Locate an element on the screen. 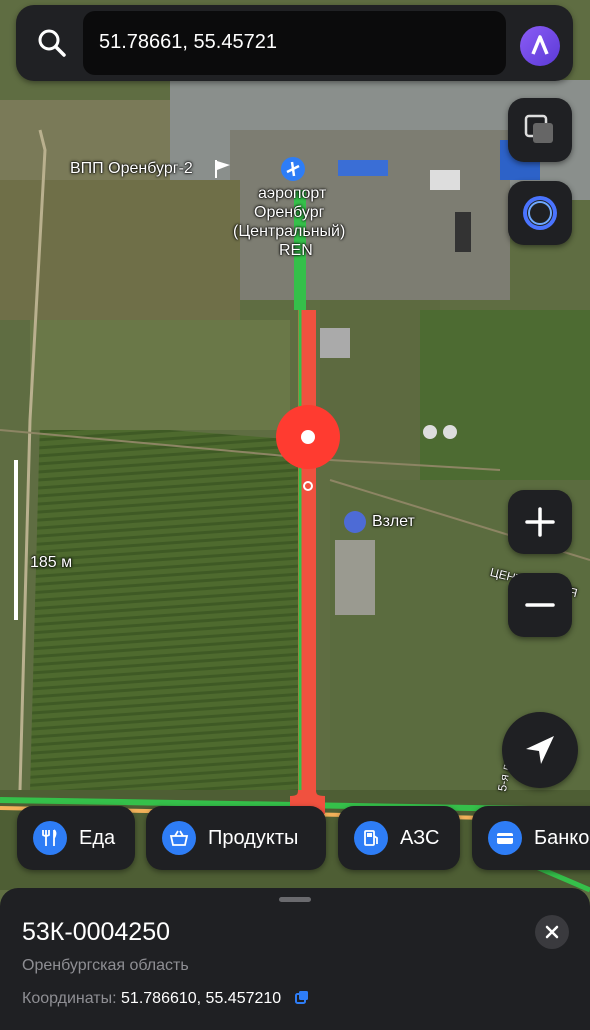 This screenshot has width=590, height=1030. bank-card-icon is located at coordinates (505, 838).